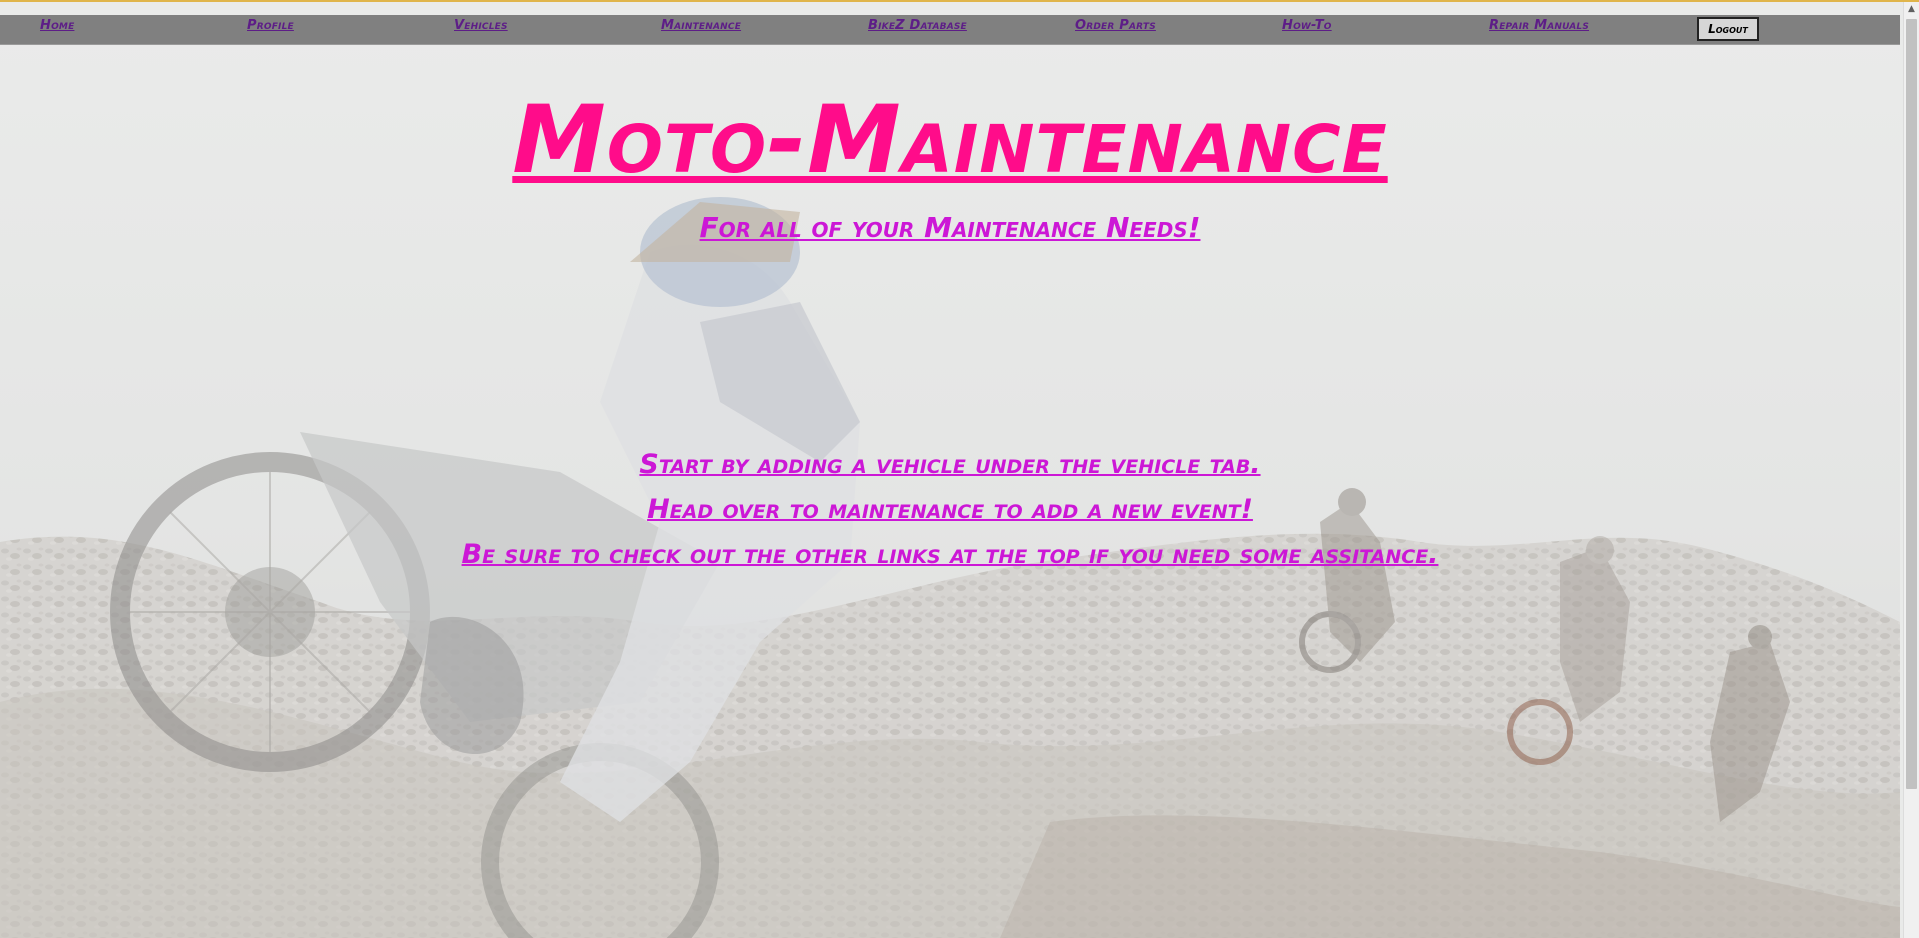 The image size is (1919, 938). I want to click on logout-button: Logout, so click(1728, 29).